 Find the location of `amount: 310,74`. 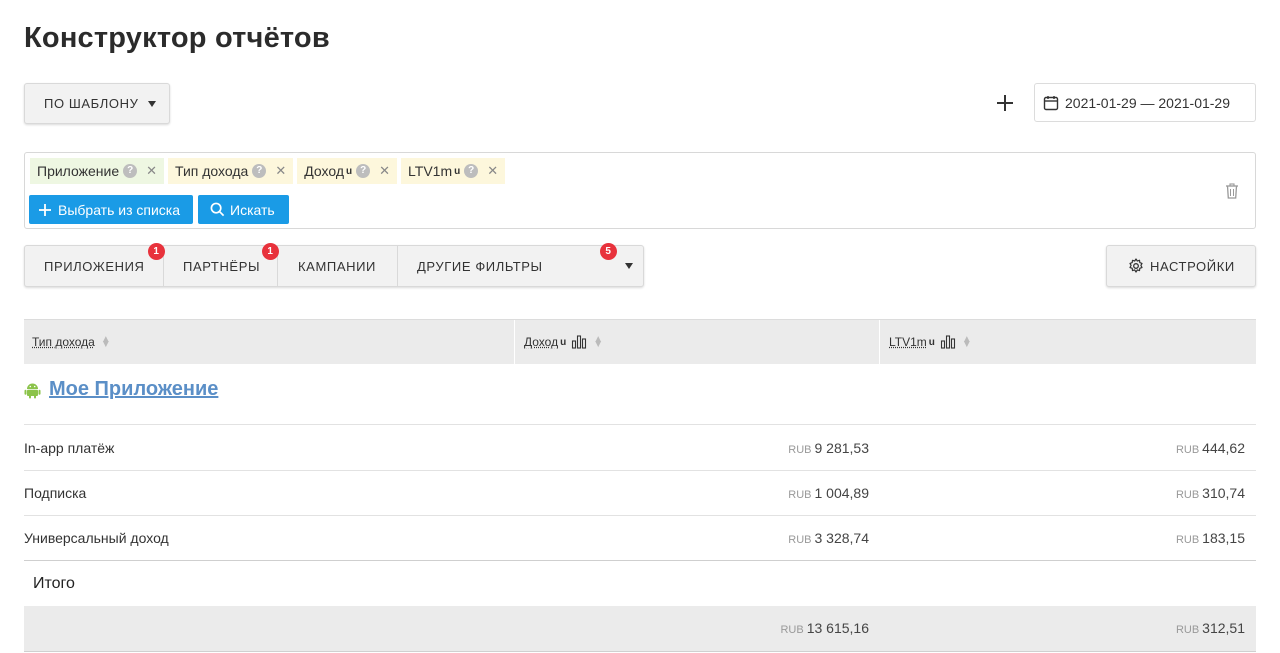

amount: 310,74 is located at coordinates (1223, 493).